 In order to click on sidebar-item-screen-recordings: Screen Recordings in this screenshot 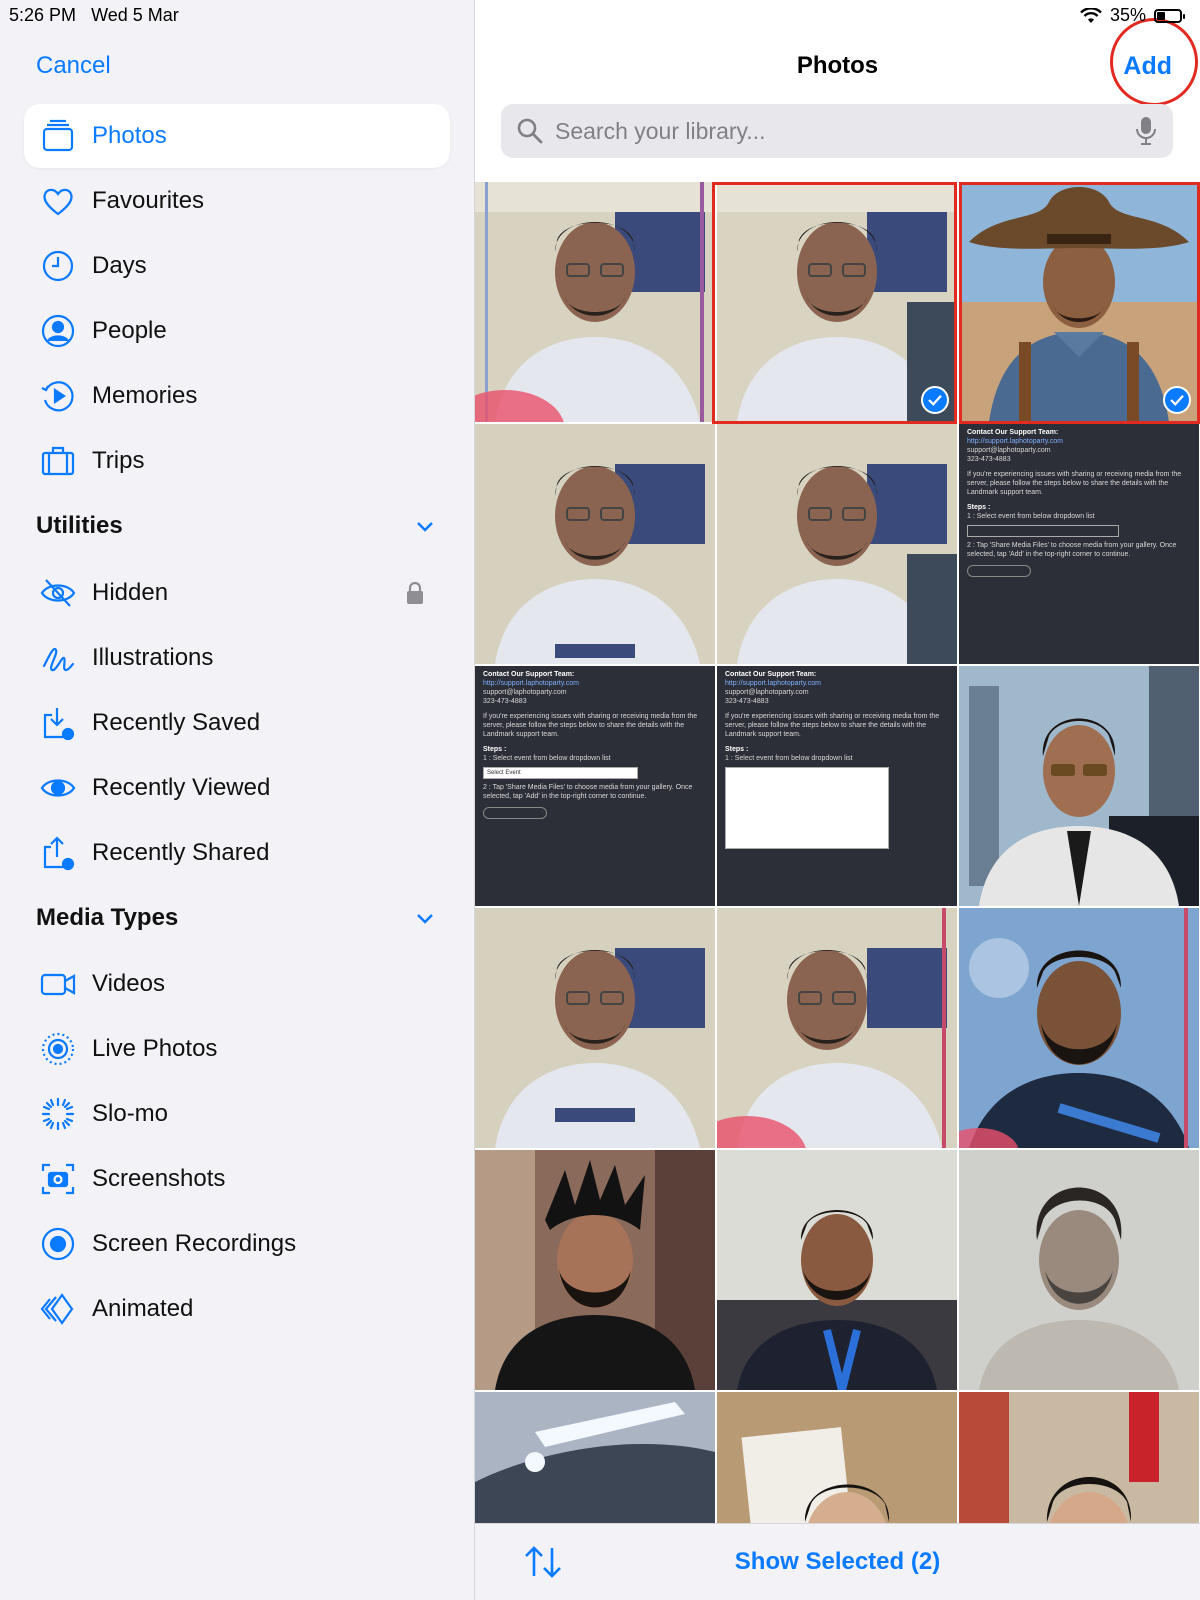, I will do `click(237, 1244)`.